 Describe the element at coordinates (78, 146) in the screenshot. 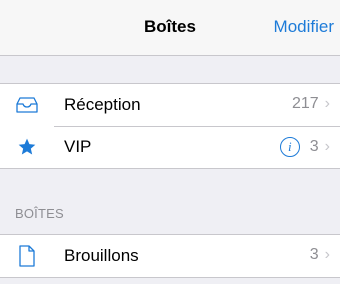

I see `mailbox-label: VIP` at that location.